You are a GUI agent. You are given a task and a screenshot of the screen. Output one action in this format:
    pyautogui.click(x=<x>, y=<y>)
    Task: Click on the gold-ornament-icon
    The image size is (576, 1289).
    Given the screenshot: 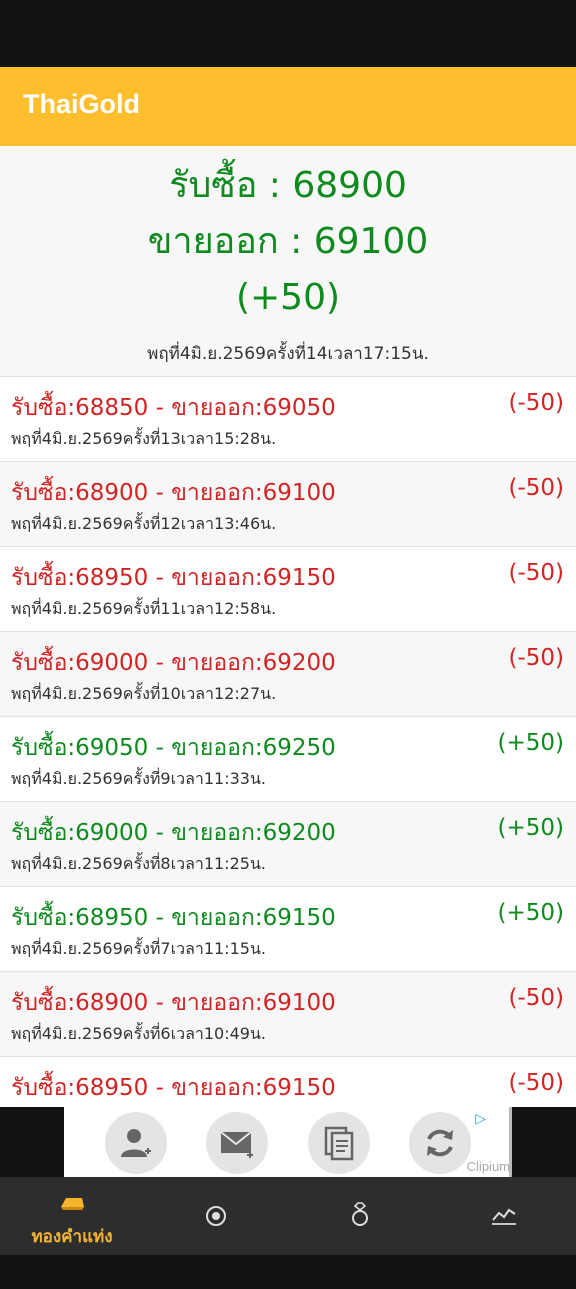 What is the action you would take?
    pyautogui.click(x=216, y=1216)
    